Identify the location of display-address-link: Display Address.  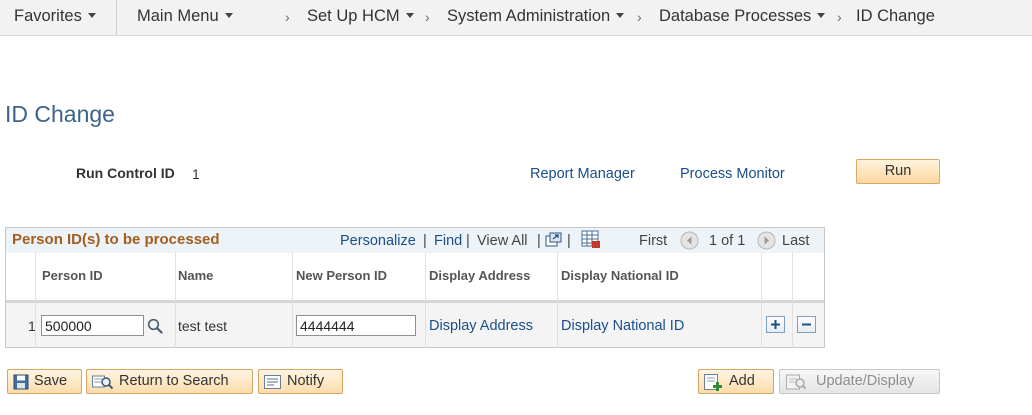
(481, 326).